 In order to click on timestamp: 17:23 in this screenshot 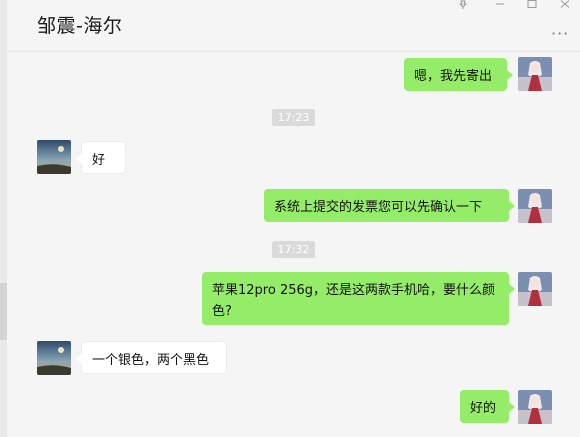, I will do `click(293, 117)`.